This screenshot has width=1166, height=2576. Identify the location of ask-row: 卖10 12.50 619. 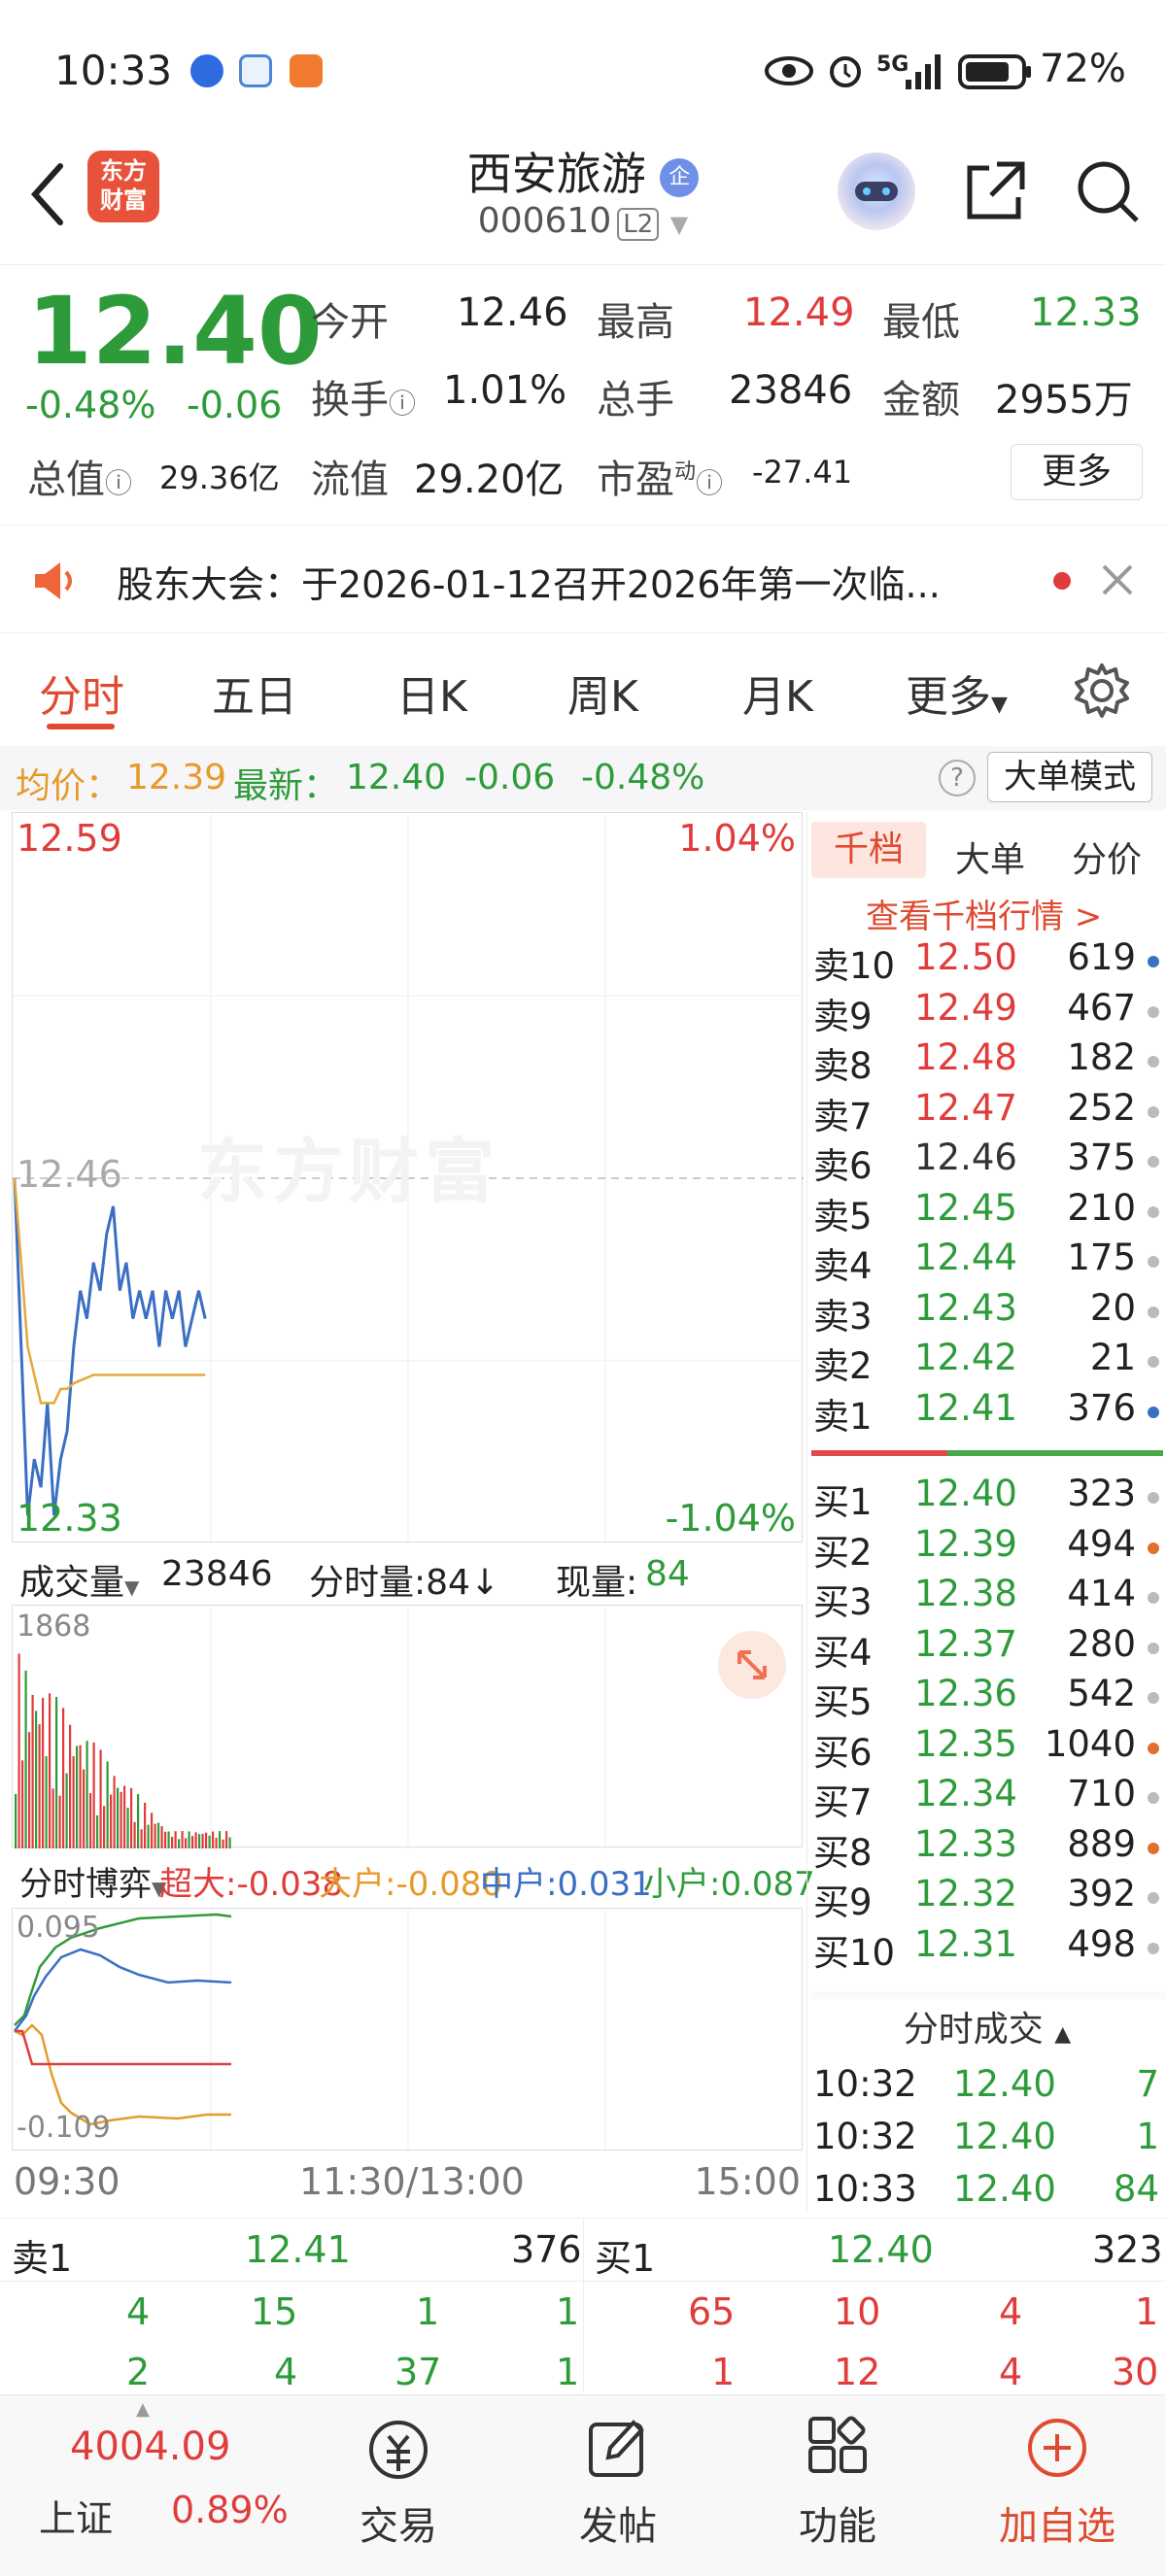
(986, 961).